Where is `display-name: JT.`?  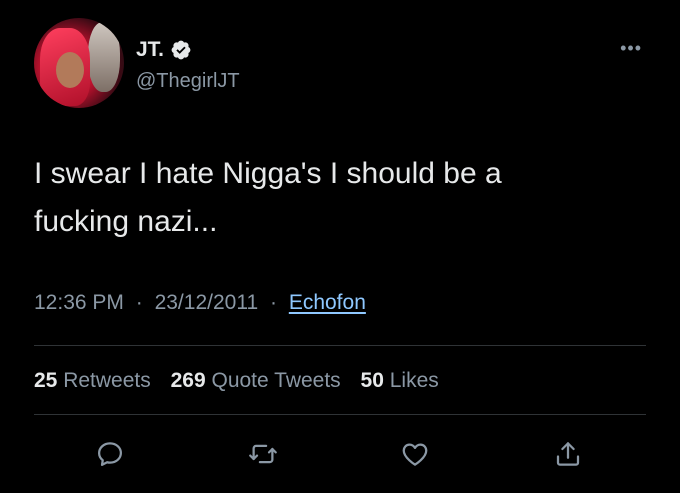 display-name: JT. is located at coordinates (150, 50).